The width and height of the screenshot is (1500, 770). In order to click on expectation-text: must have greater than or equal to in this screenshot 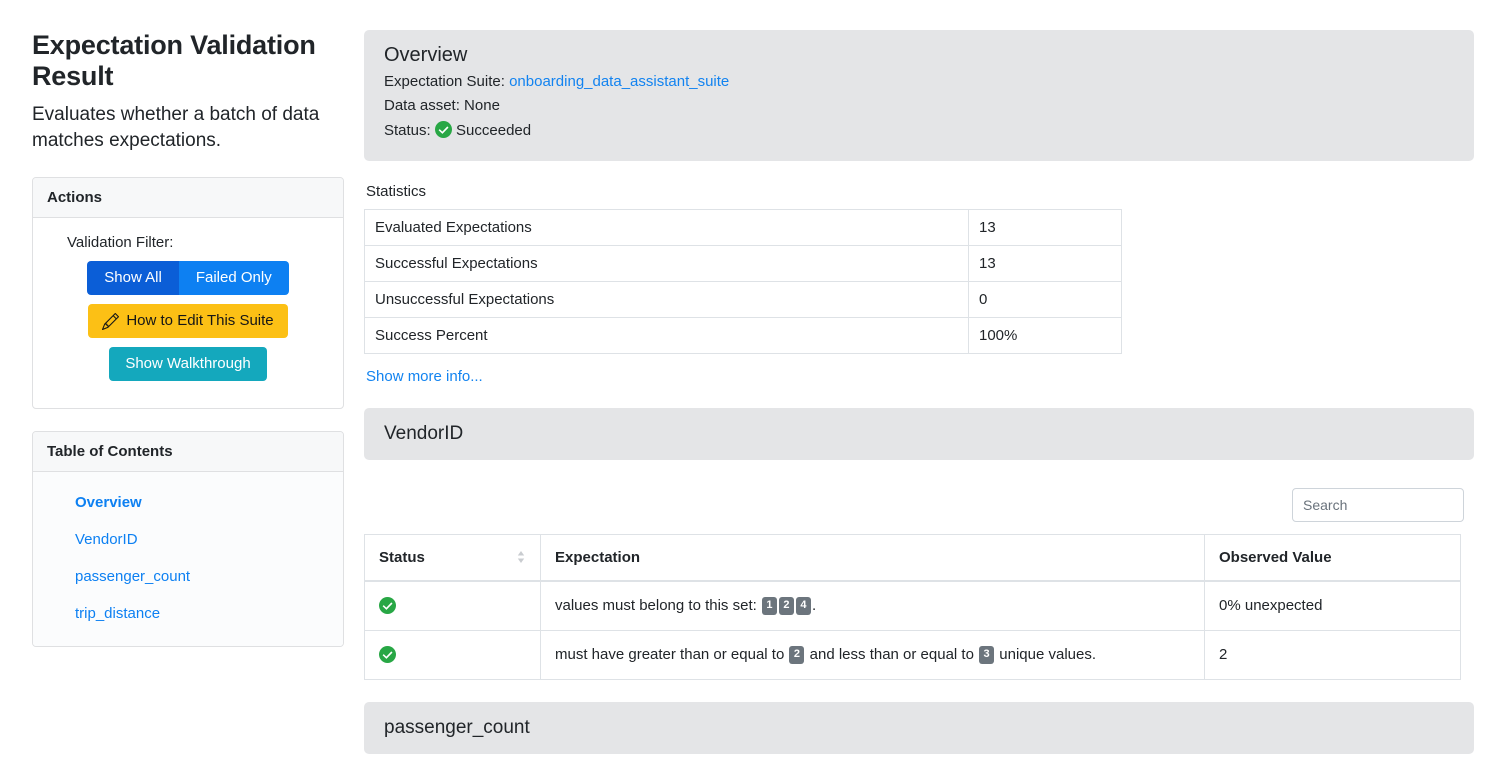, I will do `click(672, 654)`.